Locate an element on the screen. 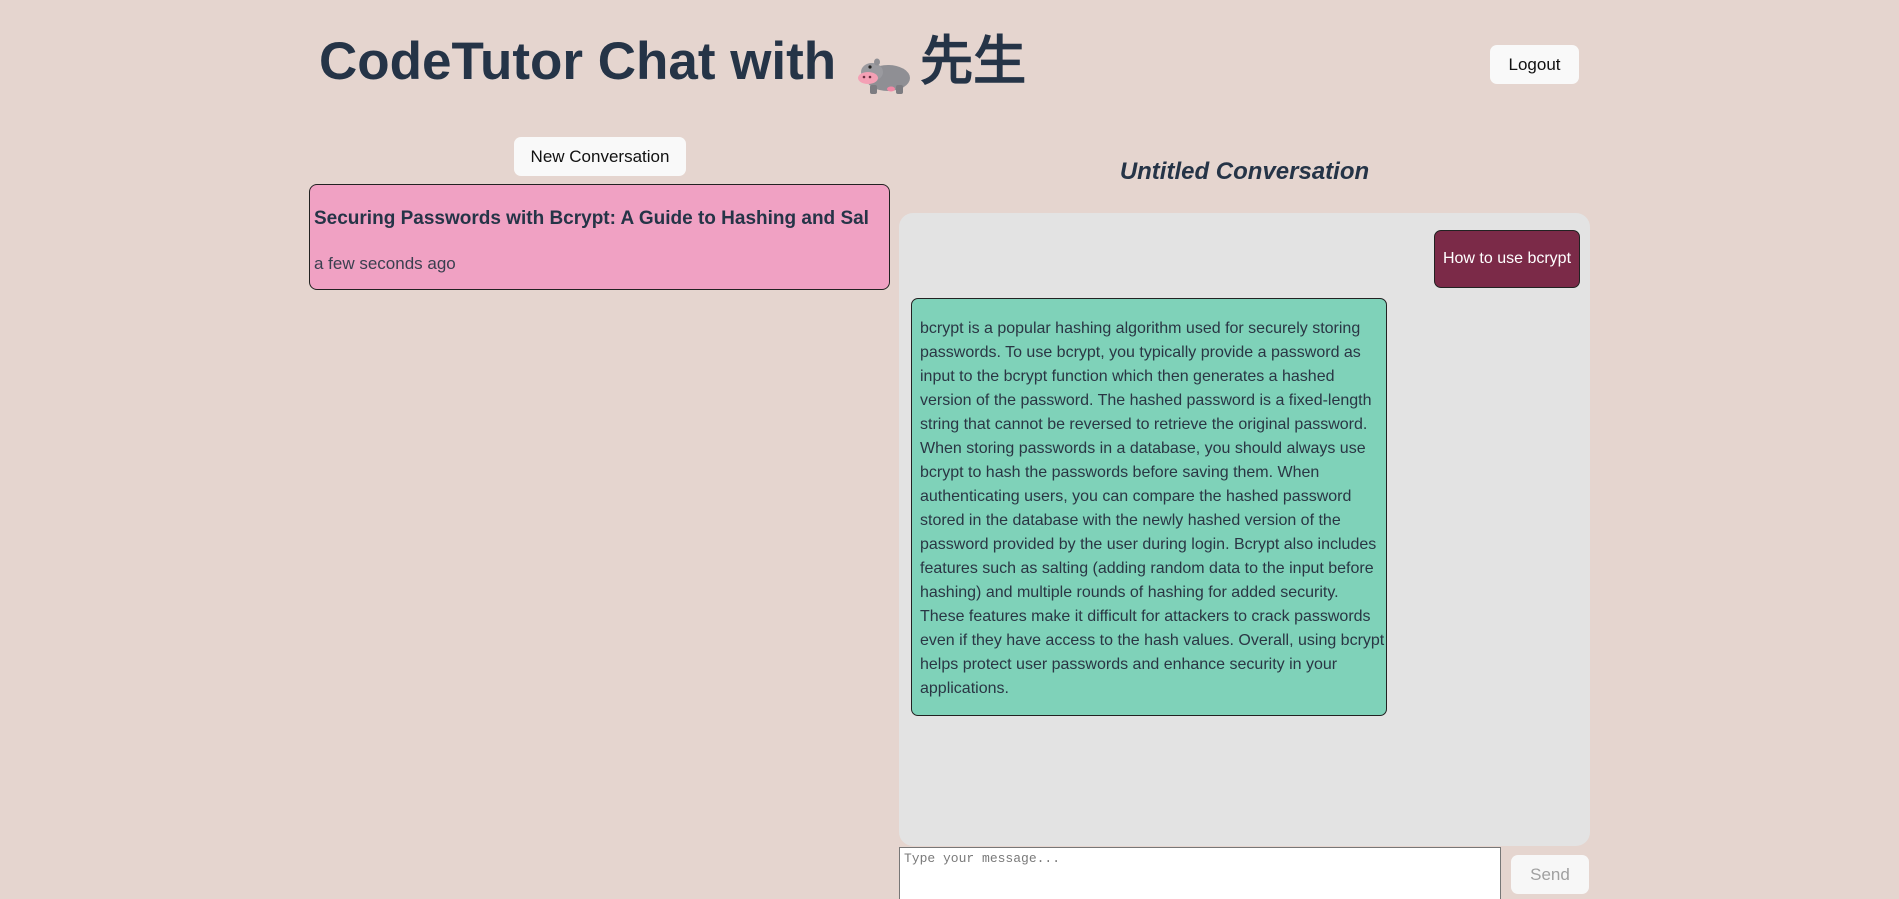 This screenshot has width=1899, height=899. app-title-text: CodeTutor Chat with is located at coordinates (578, 61).